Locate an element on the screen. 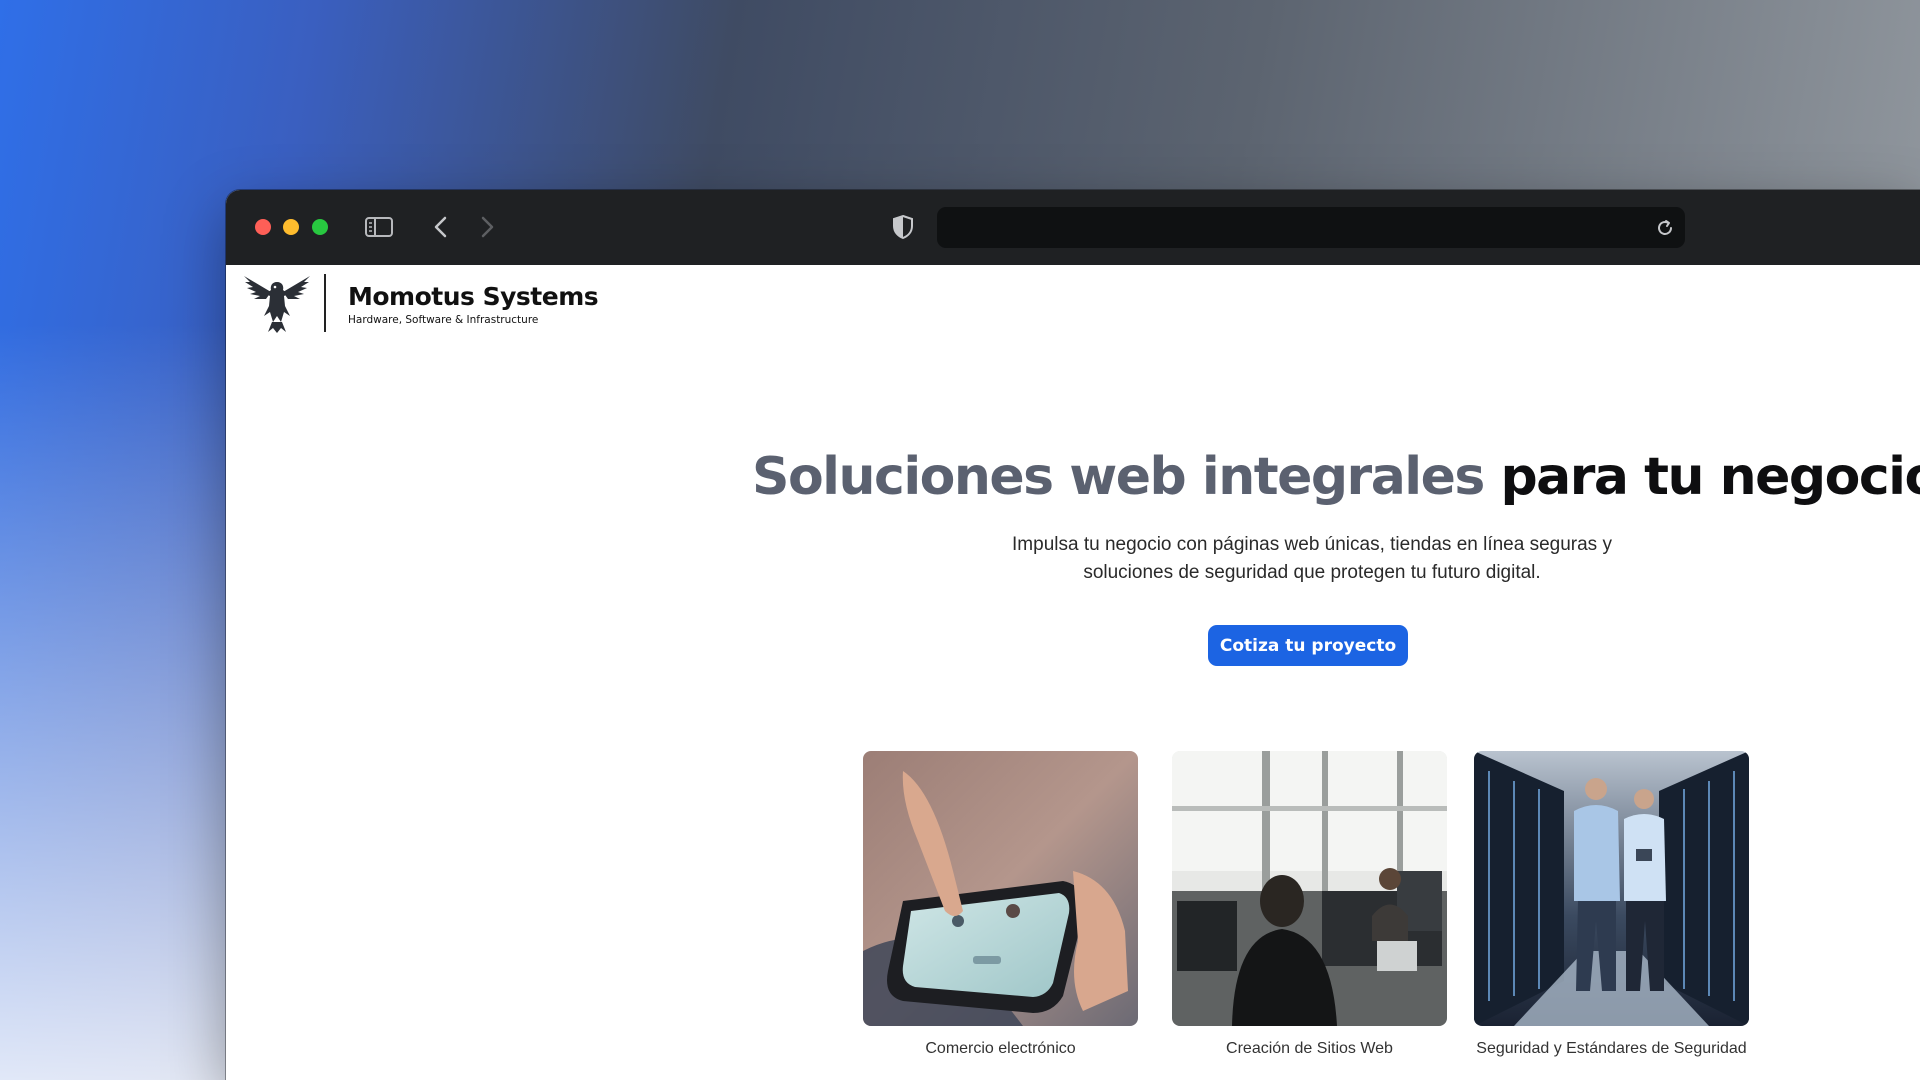  ecommerce-photo is located at coordinates (1000, 888).